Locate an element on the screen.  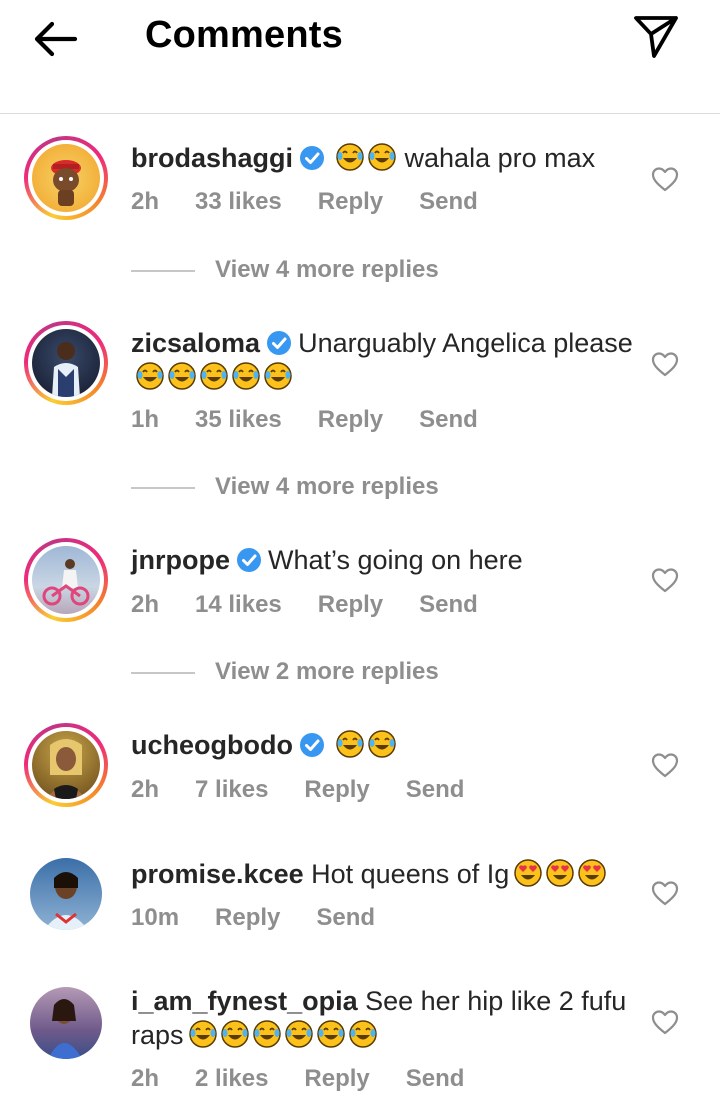
arrow-left-icon is located at coordinates (56, 39).